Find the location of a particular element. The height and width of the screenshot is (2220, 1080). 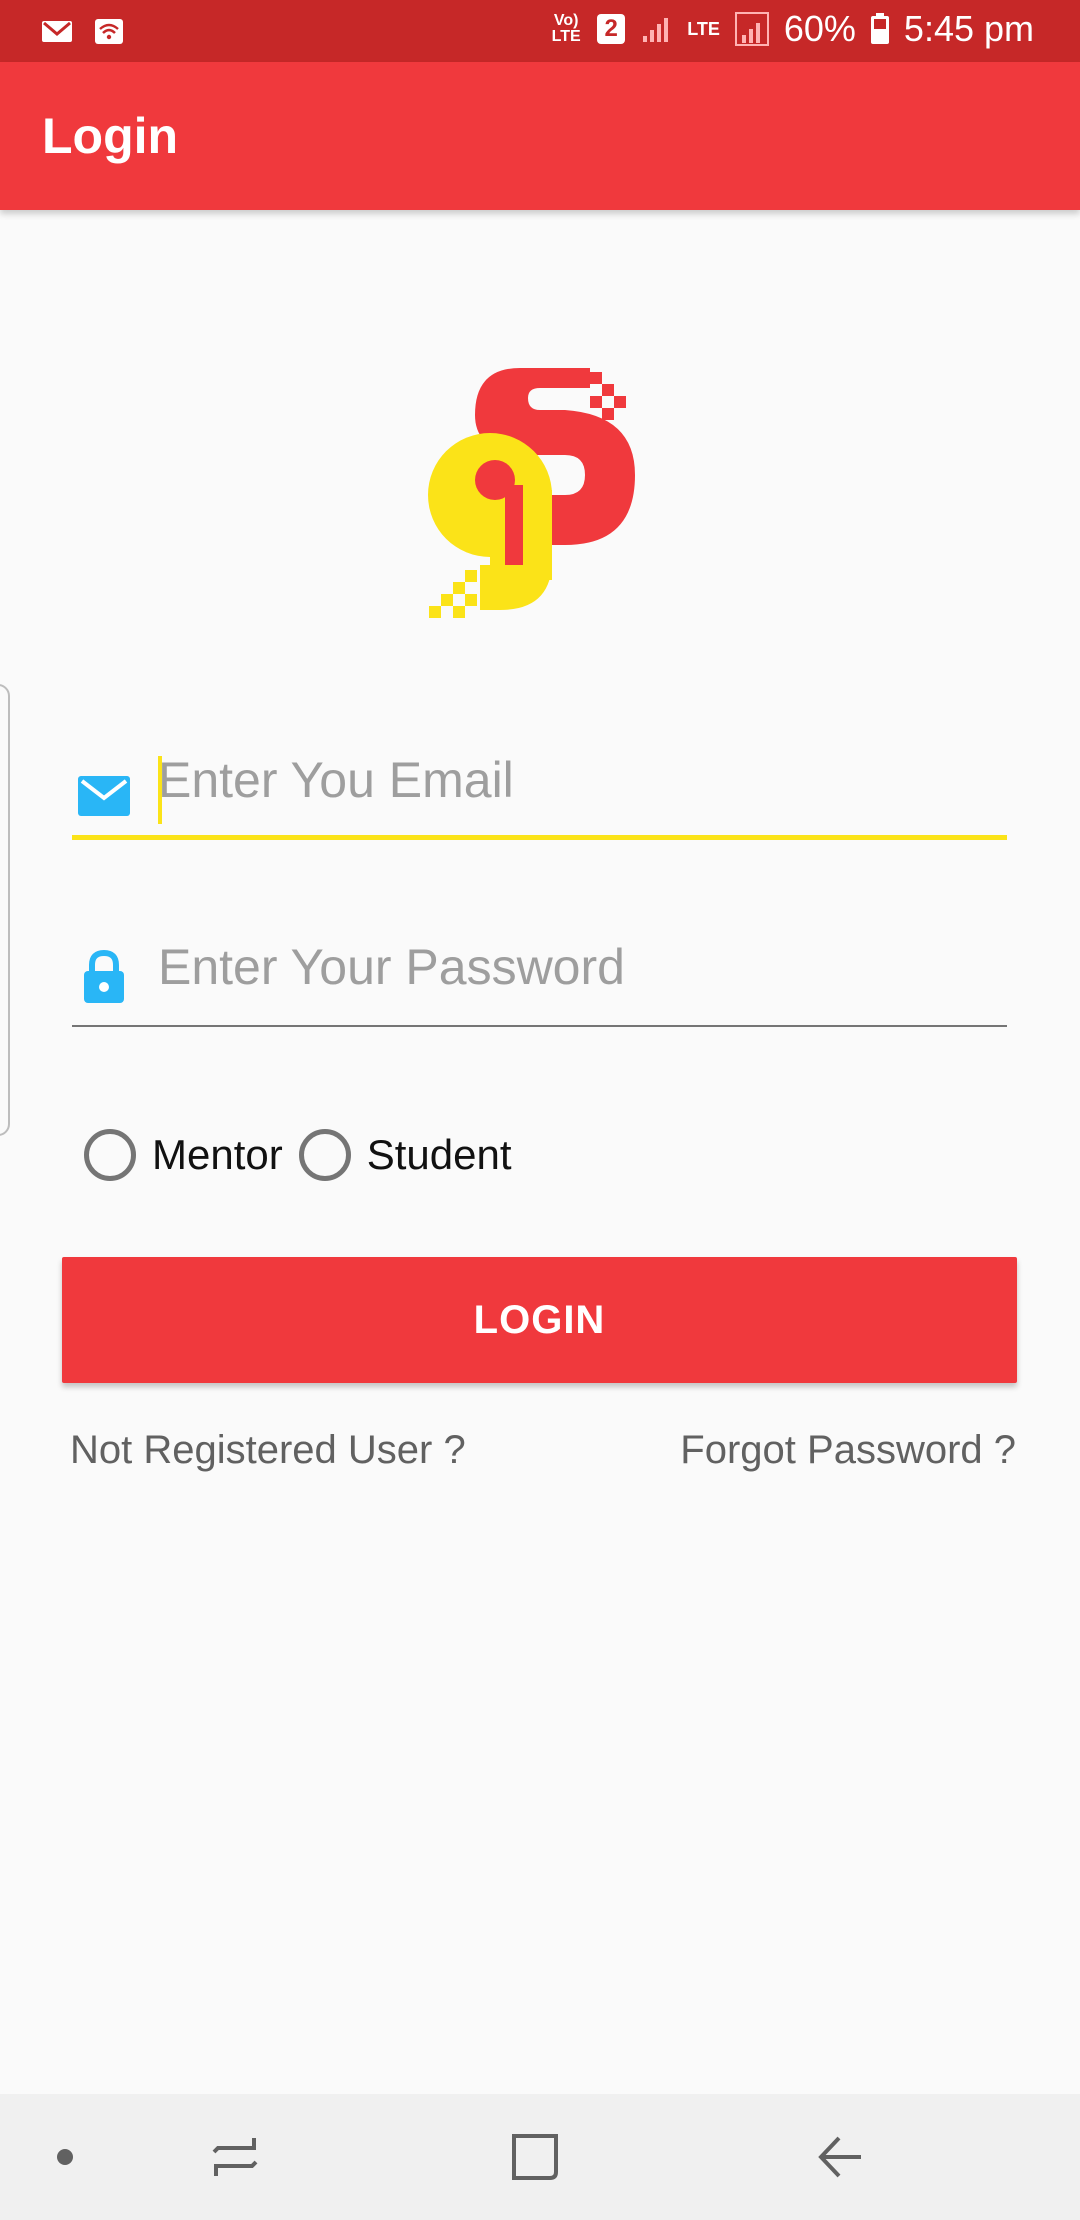

recent-apps-button is located at coordinates (235, 2157).